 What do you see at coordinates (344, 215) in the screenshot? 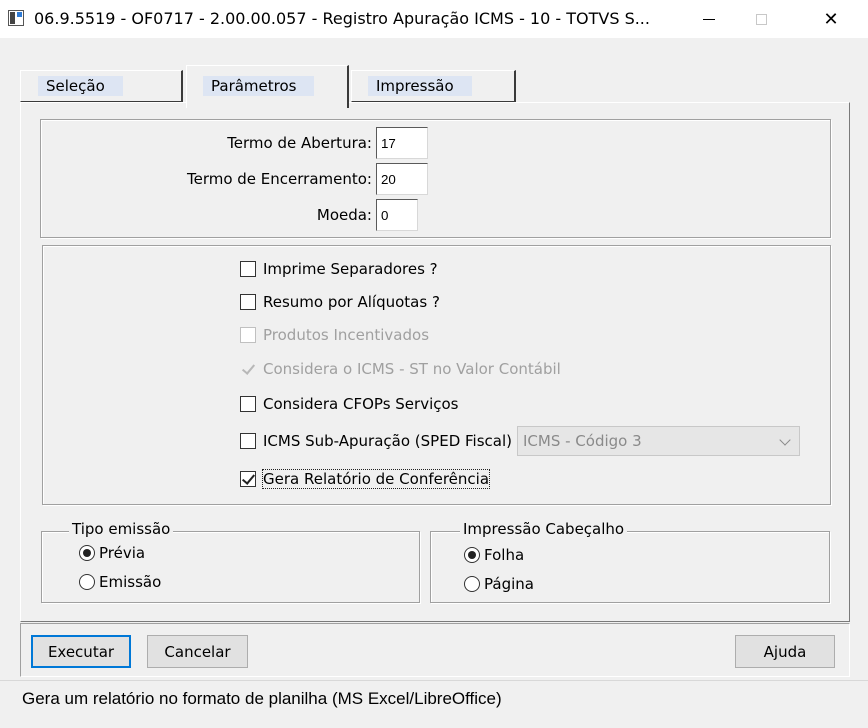
I see `moeda-label: Moeda:` at bounding box center [344, 215].